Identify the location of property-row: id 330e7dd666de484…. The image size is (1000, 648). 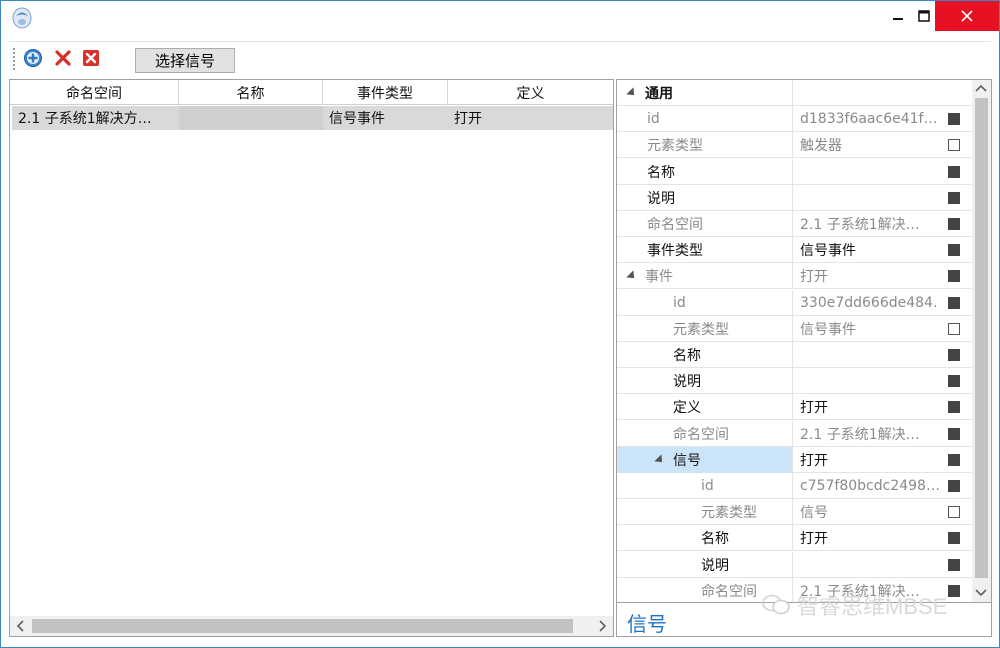
(794, 302).